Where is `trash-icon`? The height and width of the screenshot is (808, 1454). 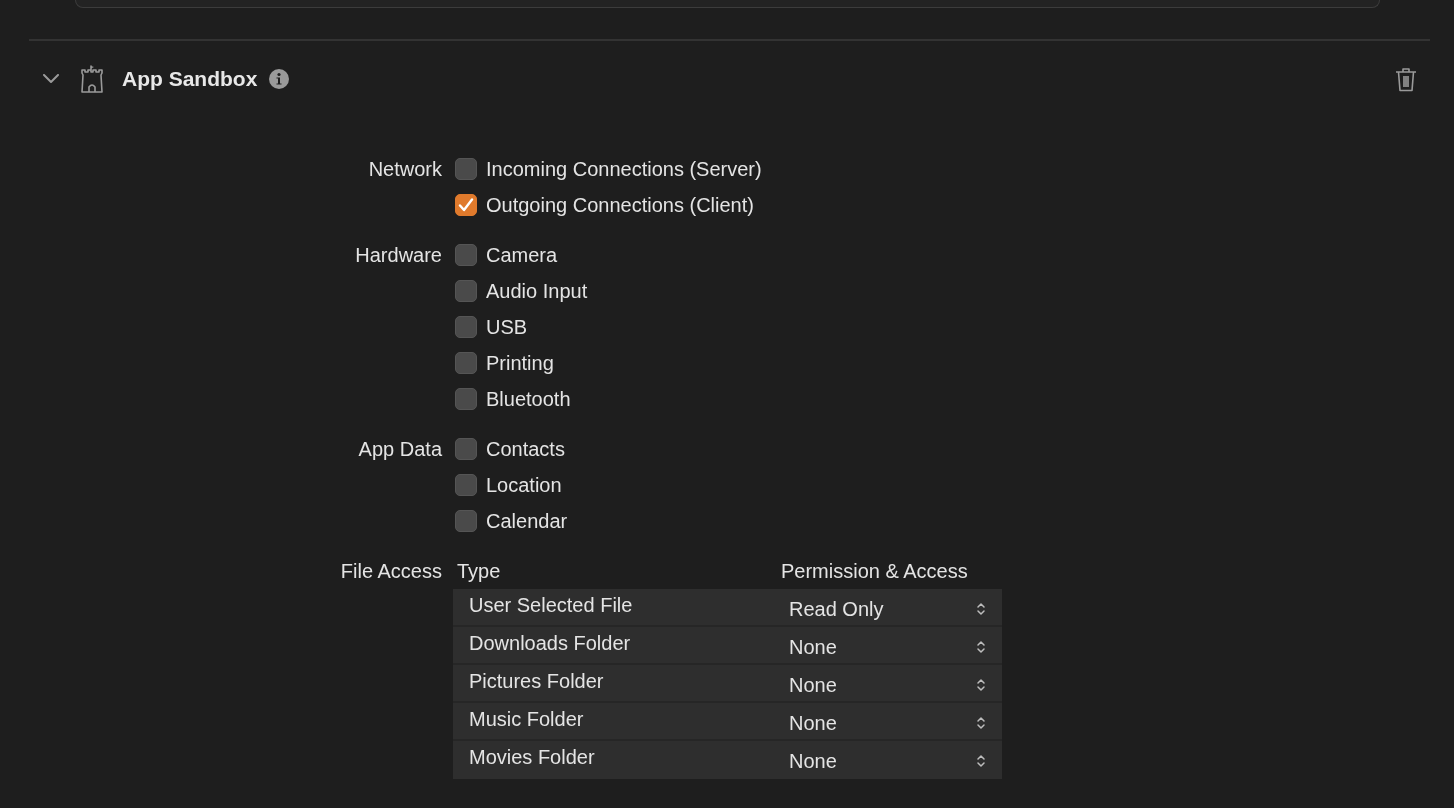
trash-icon is located at coordinates (1406, 79).